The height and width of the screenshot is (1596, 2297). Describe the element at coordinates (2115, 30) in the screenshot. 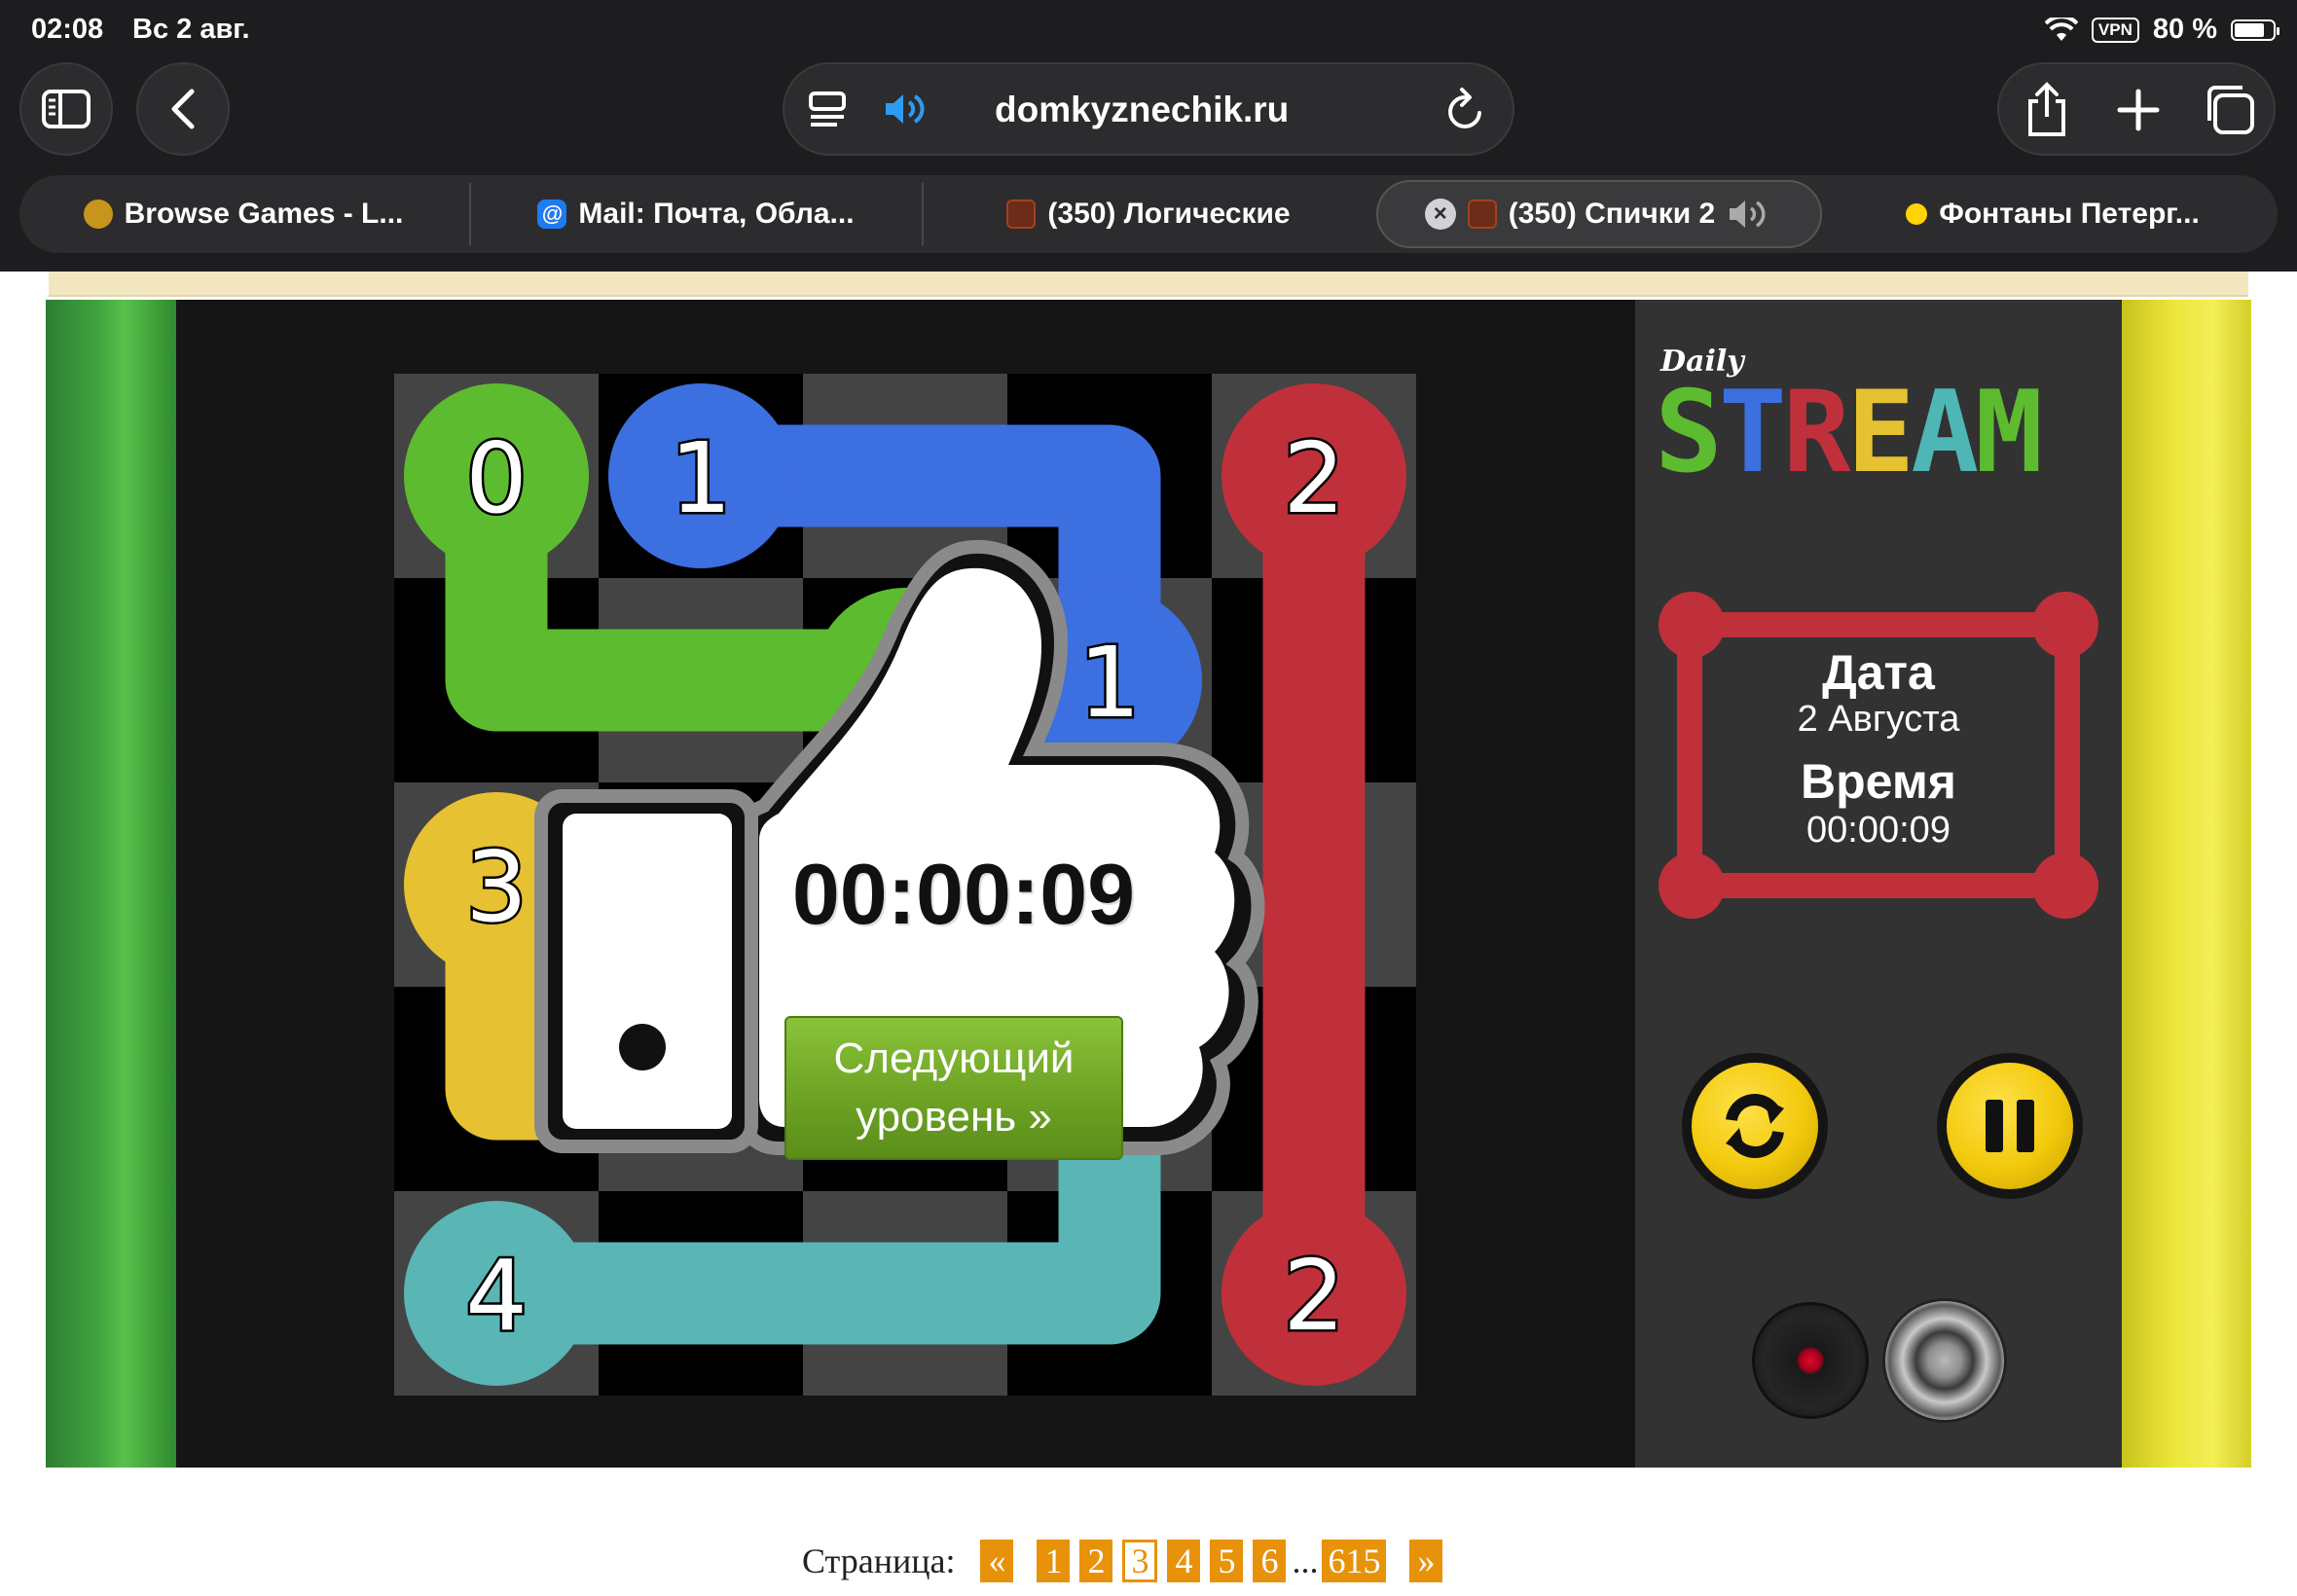

I see `vpn-badge: VPN` at that location.